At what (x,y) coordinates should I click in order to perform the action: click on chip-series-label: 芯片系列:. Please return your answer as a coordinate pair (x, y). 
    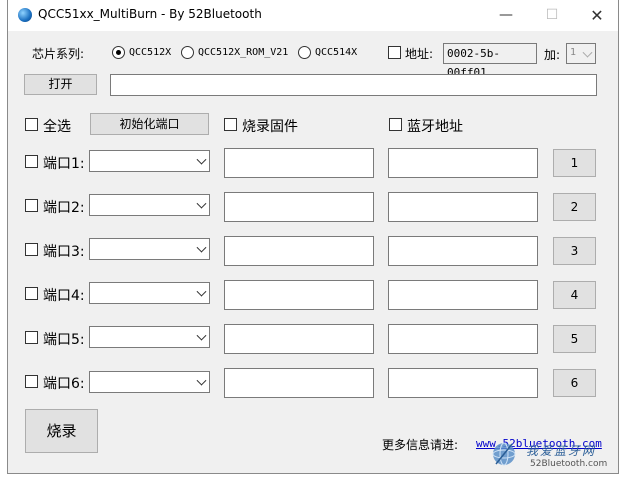
    Looking at the image, I should click on (58, 54).